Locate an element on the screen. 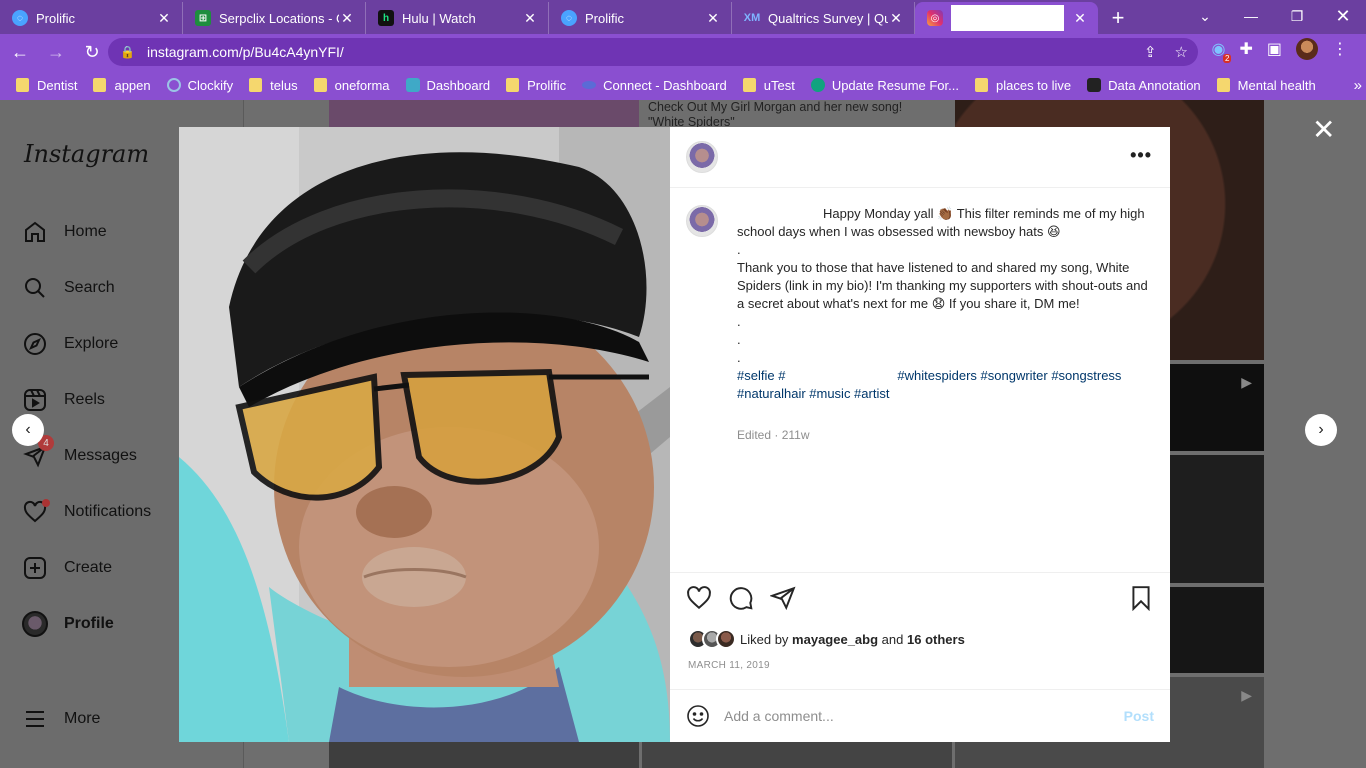  nav-label: More is located at coordinates (82, 718).